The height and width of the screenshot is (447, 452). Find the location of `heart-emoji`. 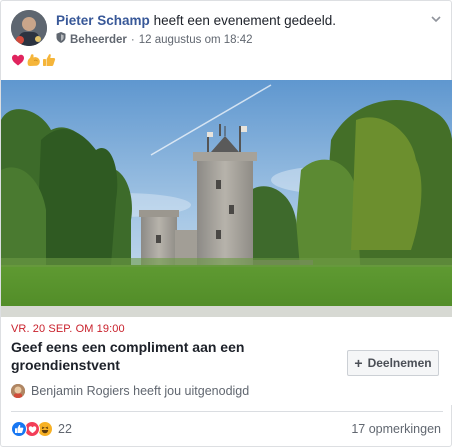

heart-emoji is located at coordinates (18, 62).